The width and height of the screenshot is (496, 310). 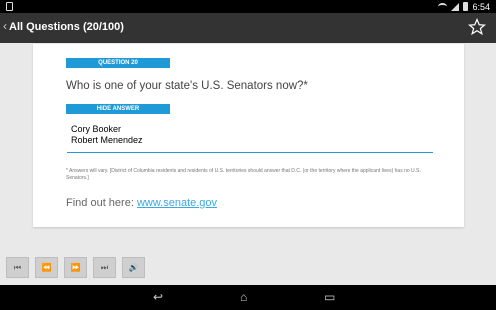 What do you see at coordinates (248, 297) in the screenshot?
I see `system-nav-bar: ↩ ⌂ ▭` at bounding box center [248, 297].